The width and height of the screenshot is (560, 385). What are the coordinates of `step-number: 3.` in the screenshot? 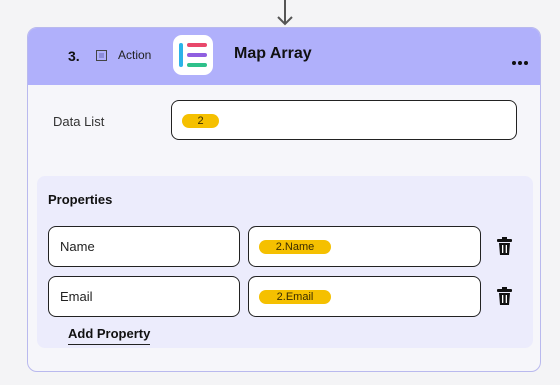 It's located at (74, 56).